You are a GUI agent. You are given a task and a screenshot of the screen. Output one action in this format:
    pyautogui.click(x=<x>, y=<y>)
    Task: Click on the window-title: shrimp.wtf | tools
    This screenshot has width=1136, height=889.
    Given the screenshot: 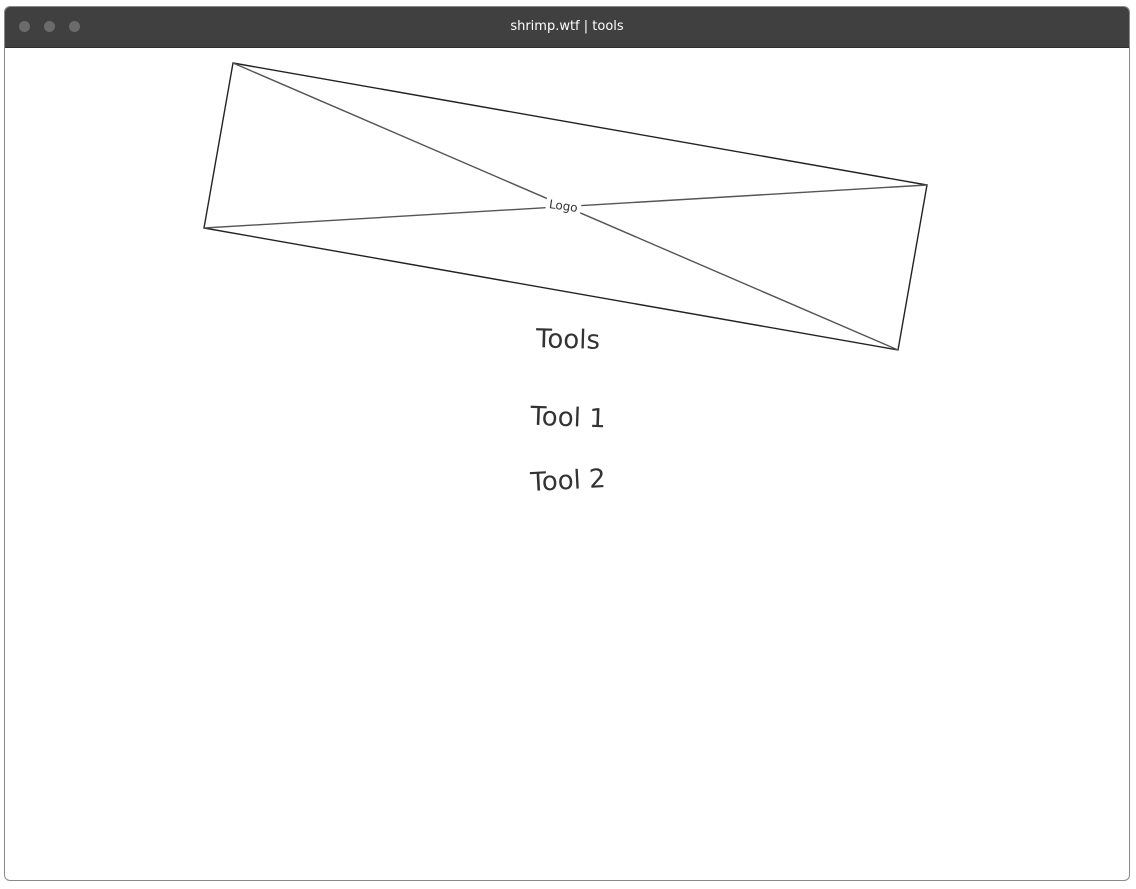 What is the action you would take?
    pyautogui.click(x=567, y=26)
    